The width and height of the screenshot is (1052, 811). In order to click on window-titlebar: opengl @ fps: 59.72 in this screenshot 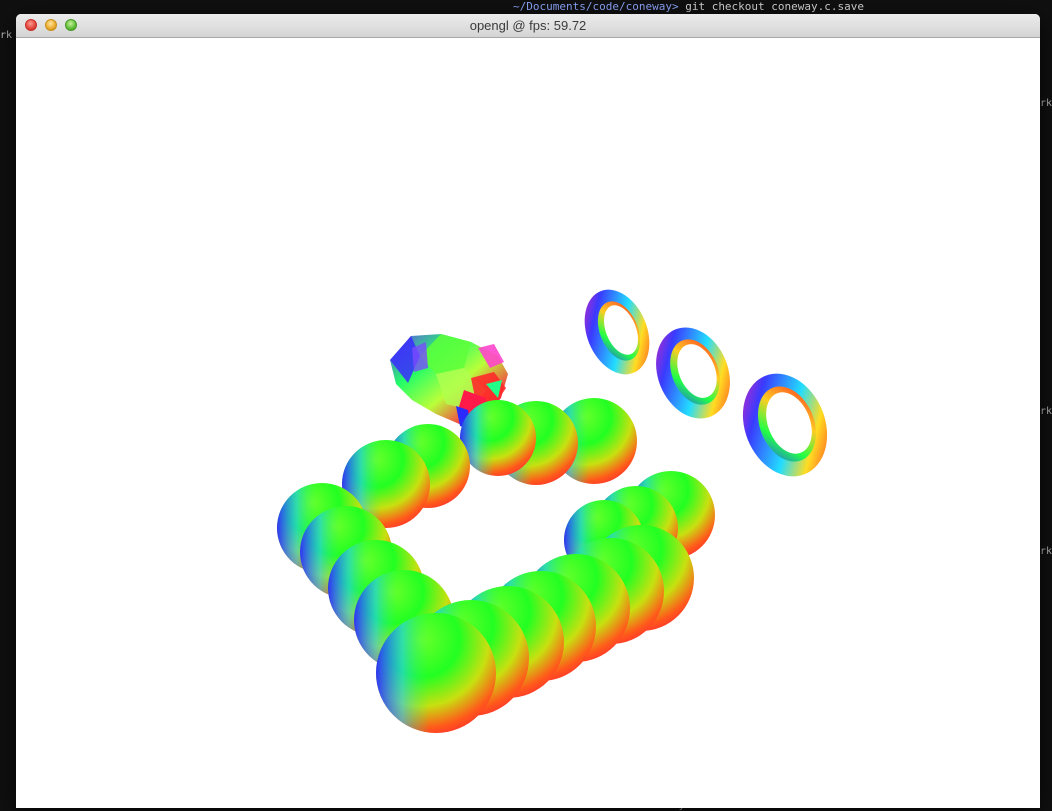, I will do `click(528, 26)`.